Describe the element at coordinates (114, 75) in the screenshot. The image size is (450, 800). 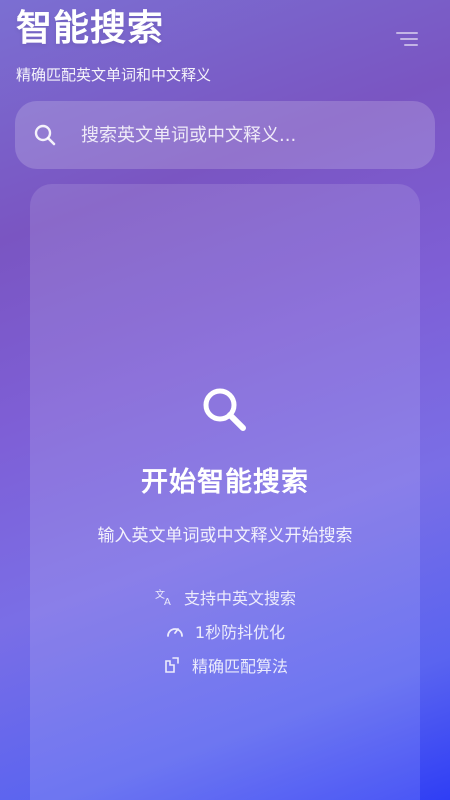
I see `page-subtitle: 精确匹配英文单词和中文释义` at that location.